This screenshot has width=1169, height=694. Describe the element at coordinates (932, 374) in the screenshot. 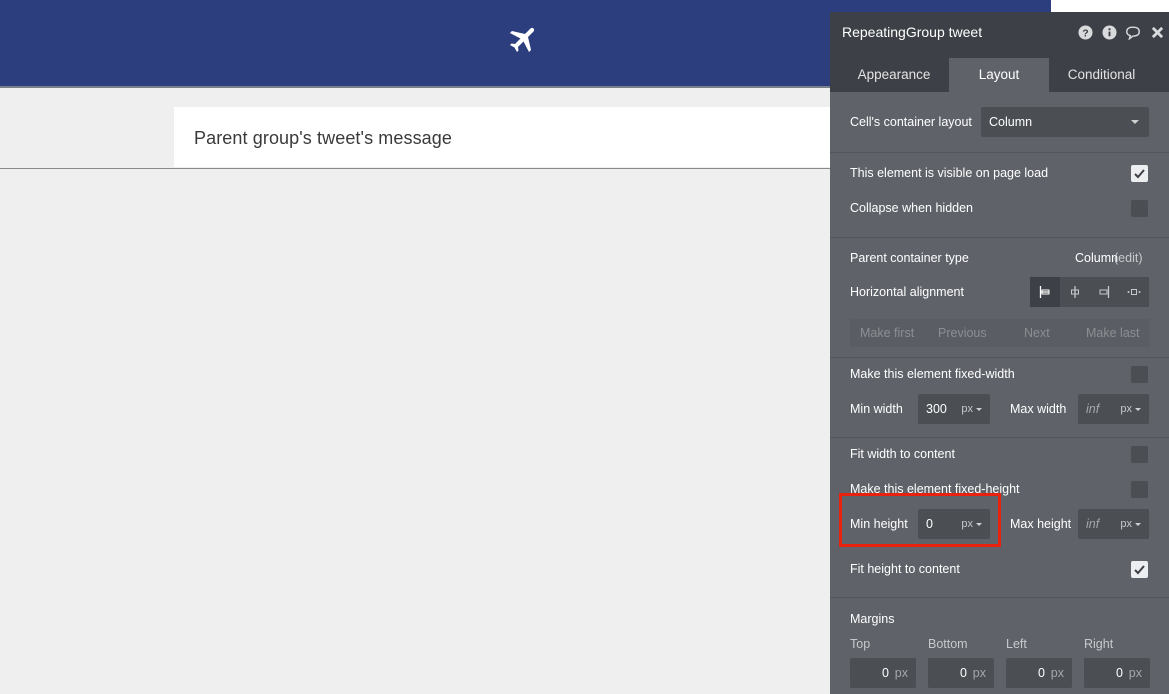

I see `fixed-width-label: Make this element fixed-width` at that location.